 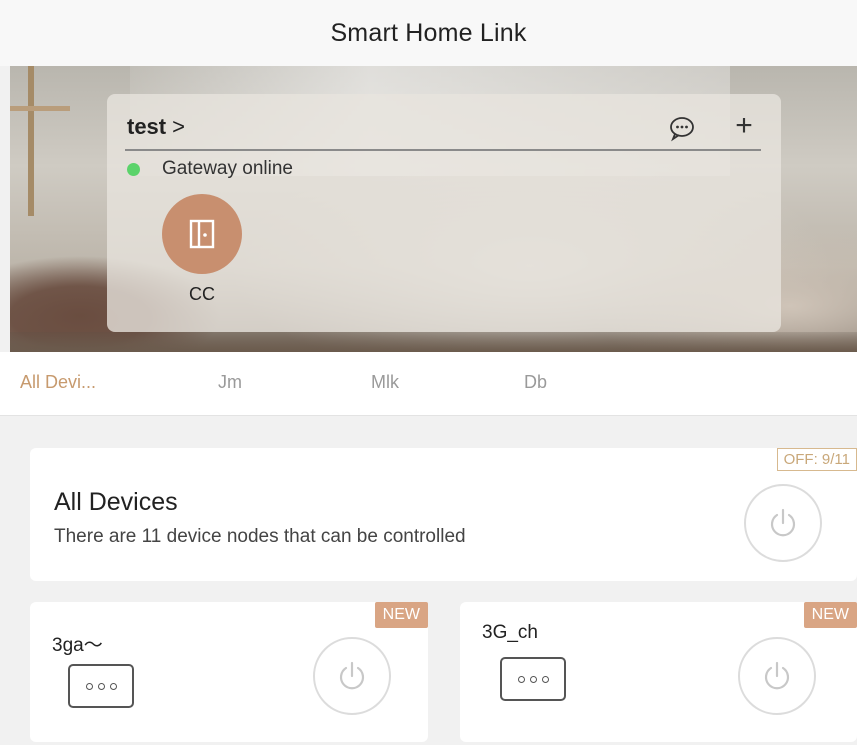 I want to click on message-dots-icon, so click(x=682, y=128).